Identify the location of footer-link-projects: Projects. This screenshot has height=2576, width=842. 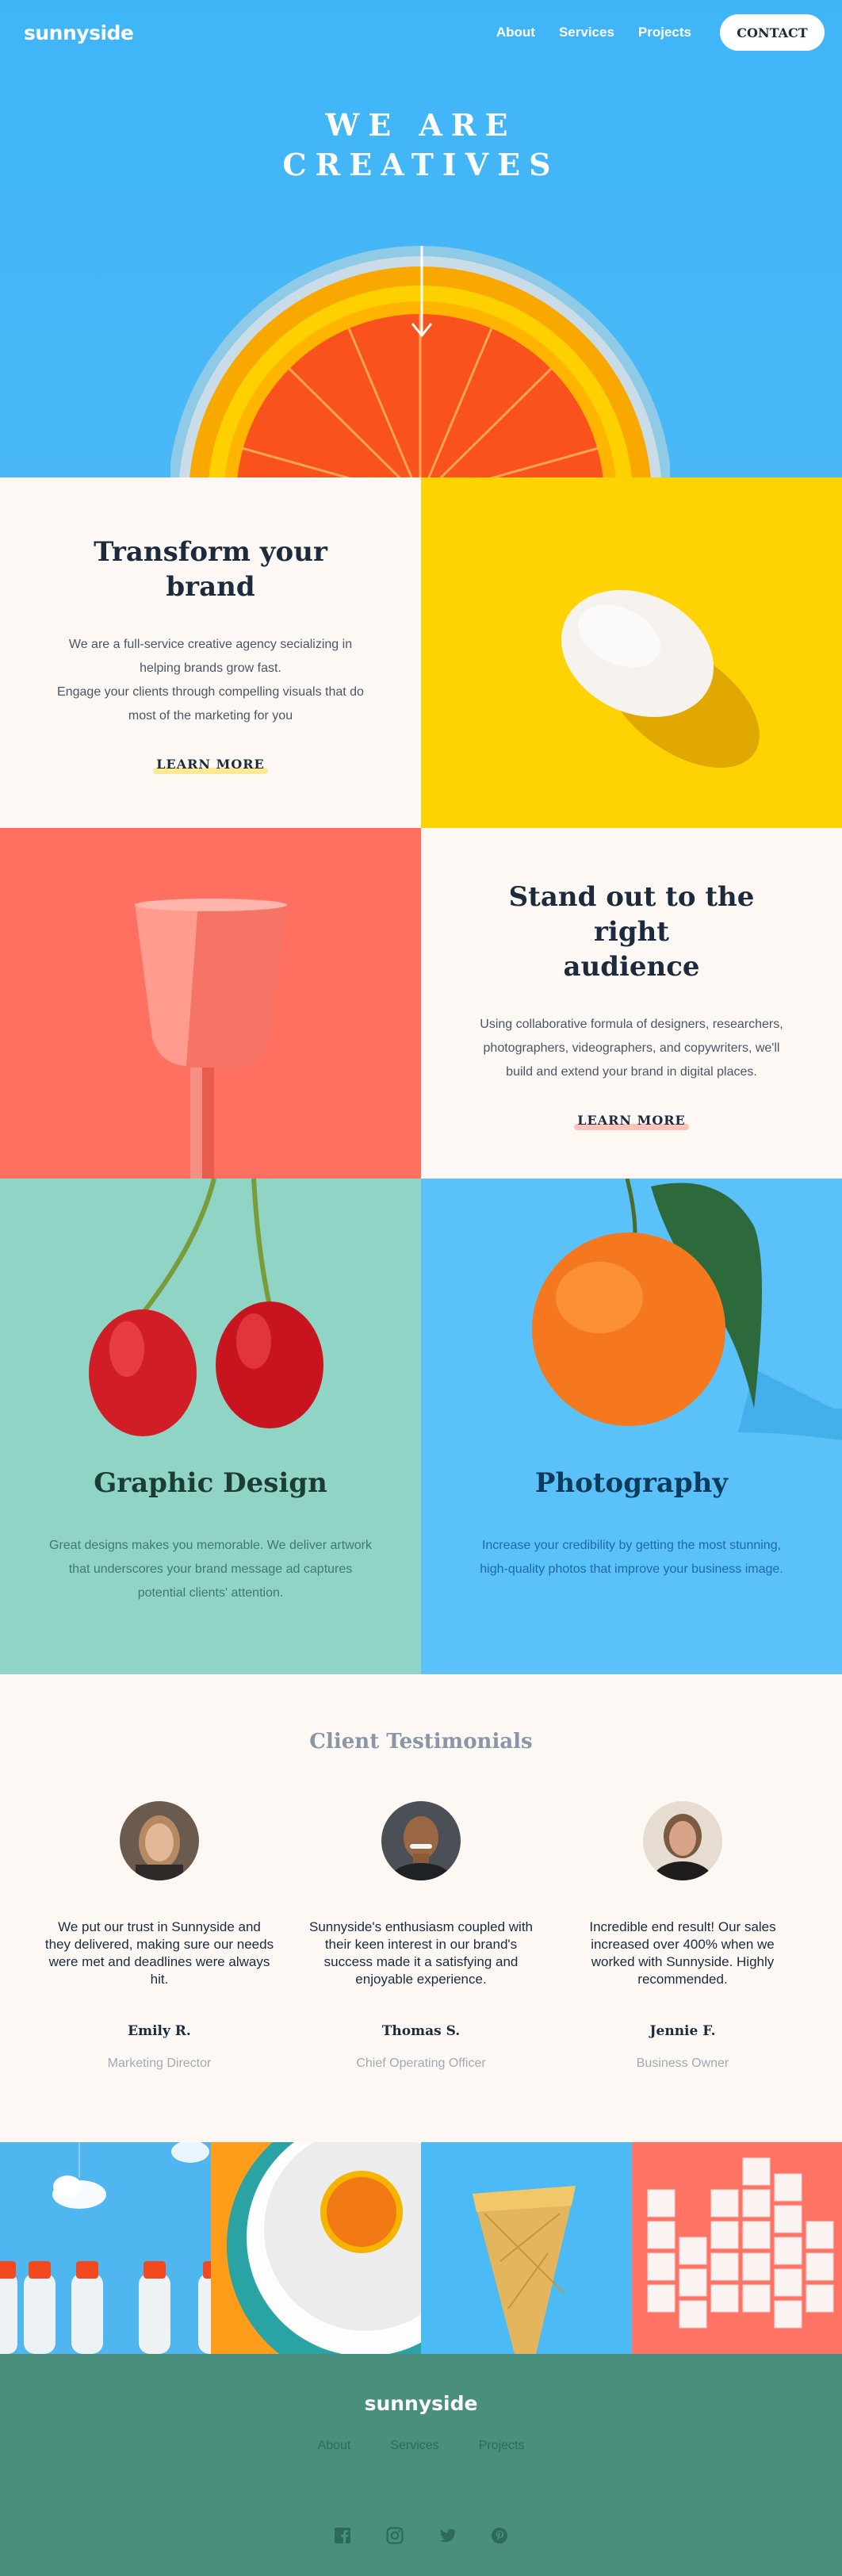
(502, 2446).